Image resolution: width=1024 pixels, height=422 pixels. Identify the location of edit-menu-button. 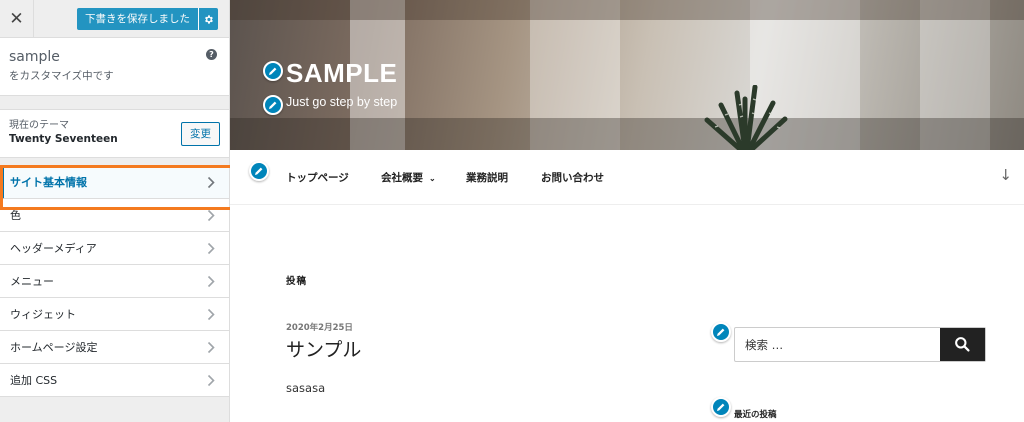
(259, 171).